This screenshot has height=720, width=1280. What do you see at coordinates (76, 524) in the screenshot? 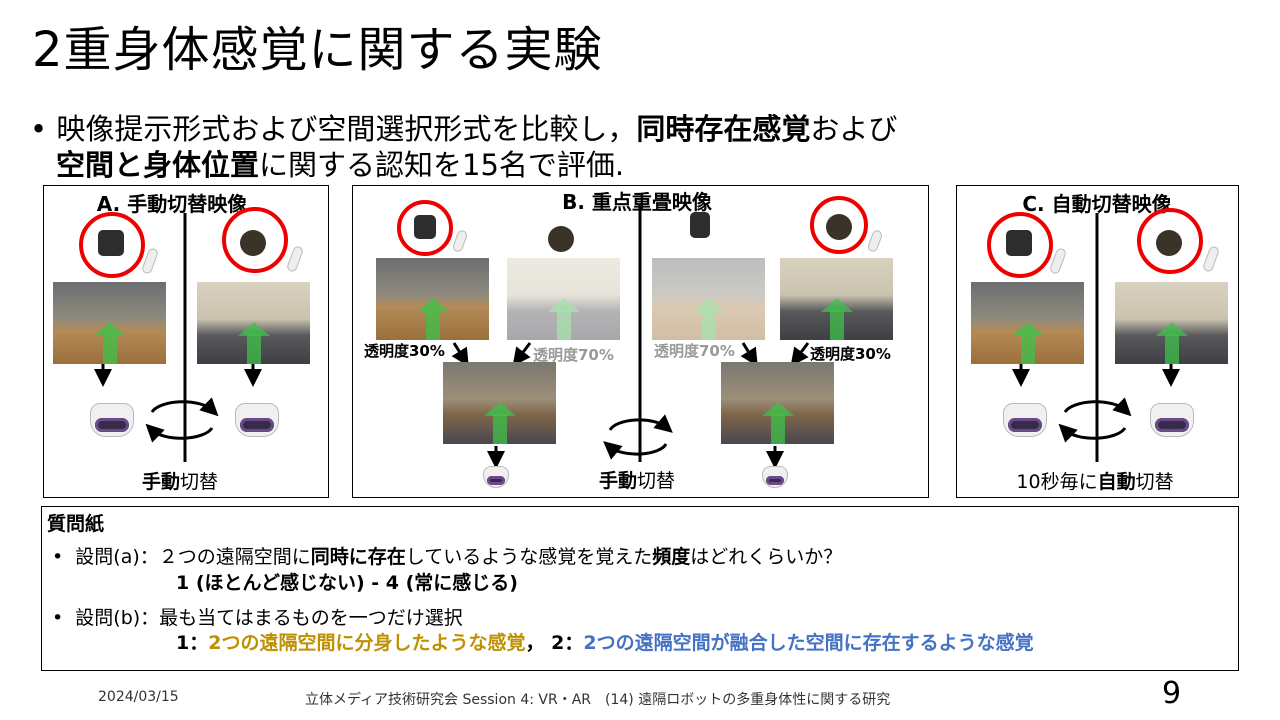
I see `questionnaire-heading: 質問紙` at bounding box center [76, 524].